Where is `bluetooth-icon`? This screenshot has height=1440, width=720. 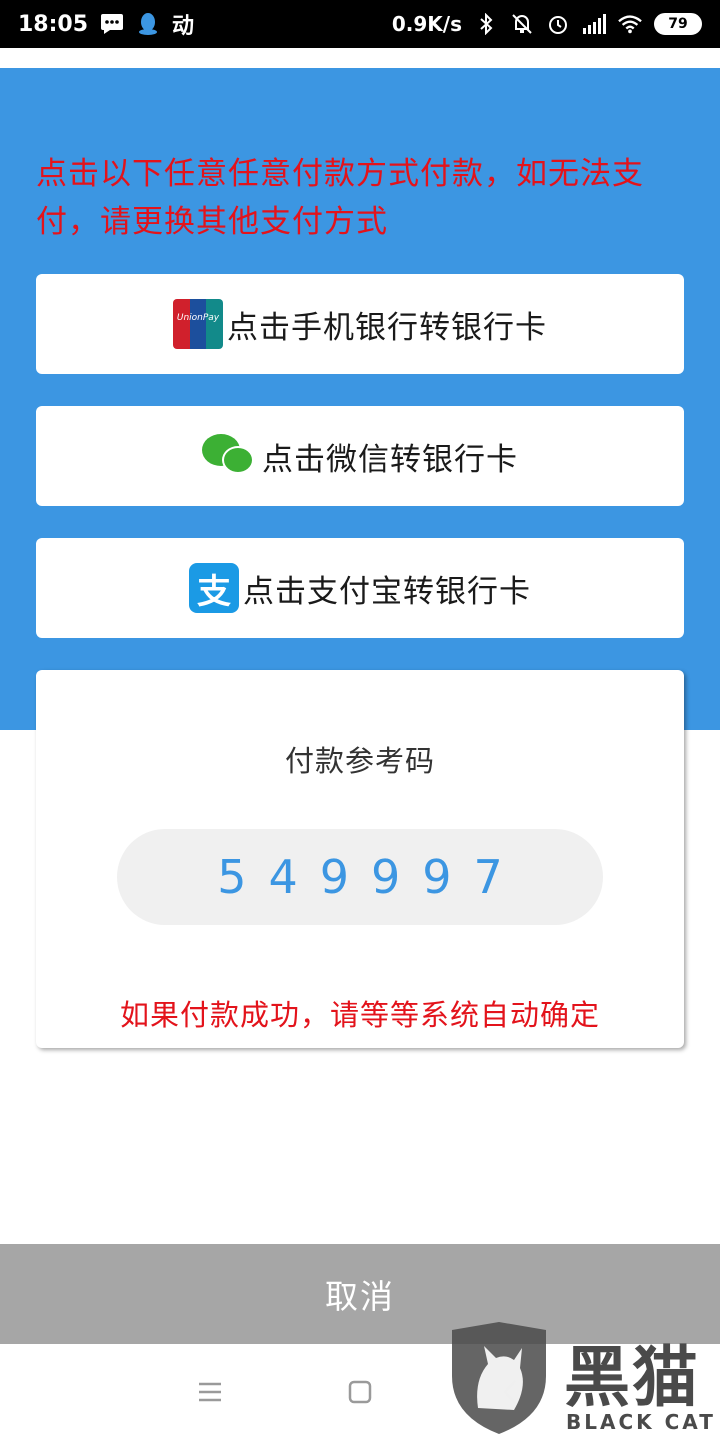 bluetooth-icon is located at coordinates (486, 24).